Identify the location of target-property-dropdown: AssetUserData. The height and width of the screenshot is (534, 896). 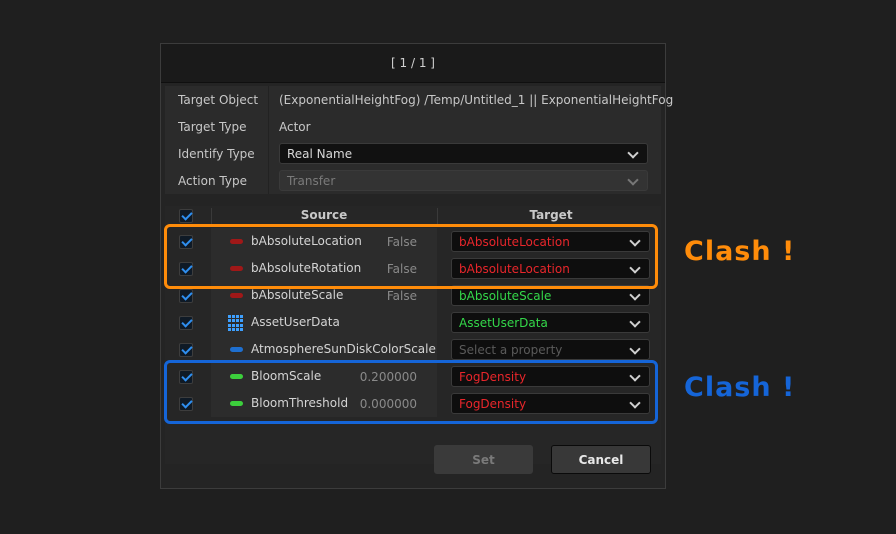
(550, 322).